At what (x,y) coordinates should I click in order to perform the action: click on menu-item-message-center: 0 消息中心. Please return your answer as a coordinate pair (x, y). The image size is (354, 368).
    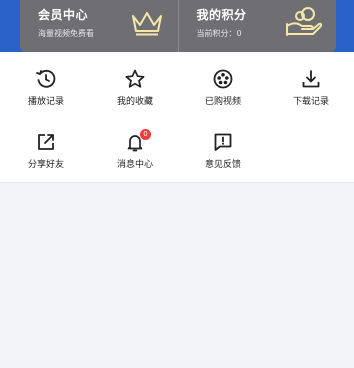
    Looking at the image, I should click on (135, 155).